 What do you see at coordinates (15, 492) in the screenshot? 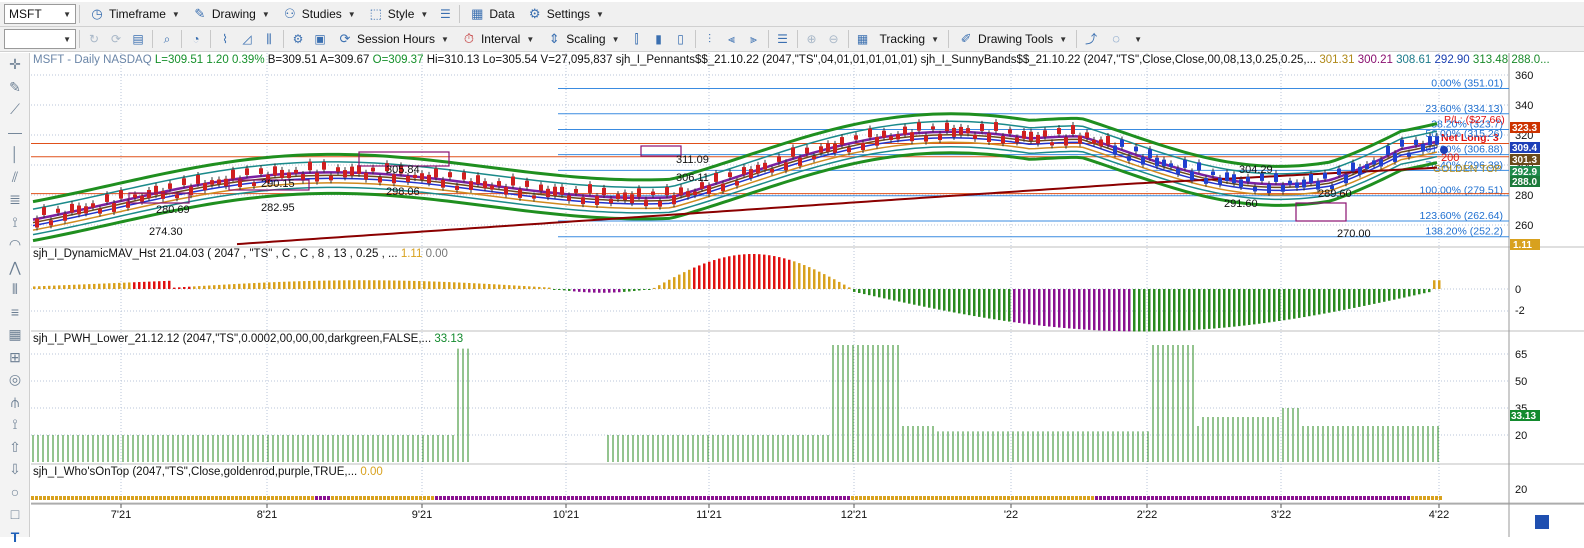
I see `circle-icon: ○` at bounding box center [15, 492].